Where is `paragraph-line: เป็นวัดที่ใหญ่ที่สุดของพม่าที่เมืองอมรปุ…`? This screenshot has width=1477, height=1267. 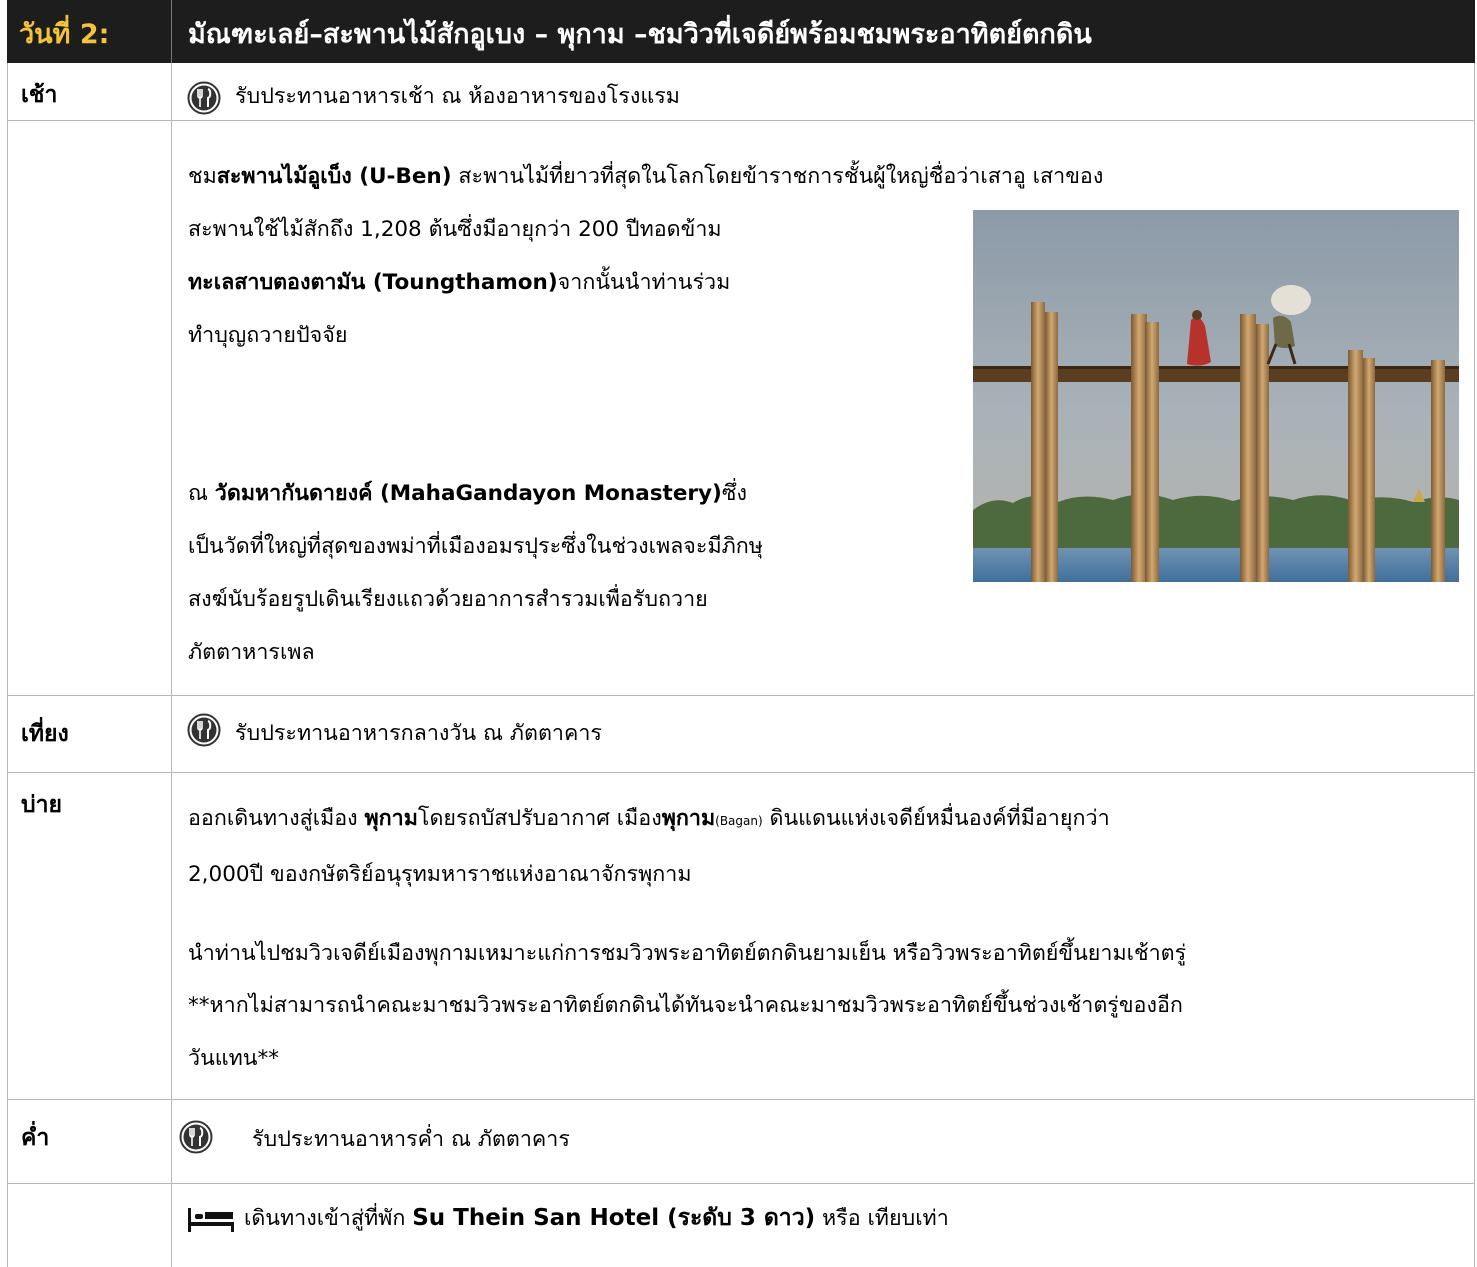 paragraph-line: เป็นวัดที่ใหญ่ที่สุดของพม่าที่เมืองอมรปุ… is located at coordinates (475, 546).